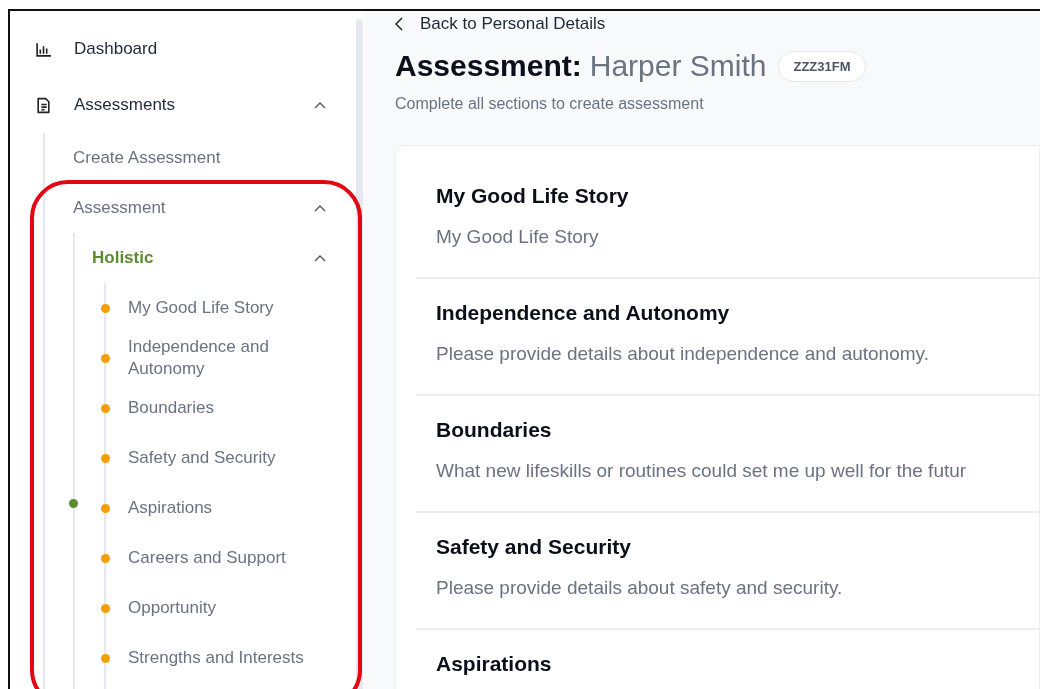  Describe the element at coordinates (678, 66) in the screenshot. I see `person-name: Harper Smith` at that location.